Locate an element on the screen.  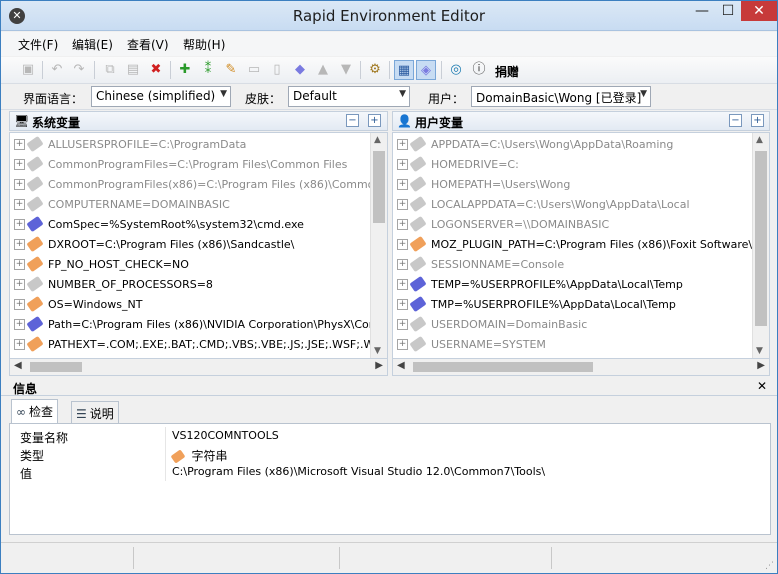
redo-icon: ↷ is located at coordinates (79, 70).